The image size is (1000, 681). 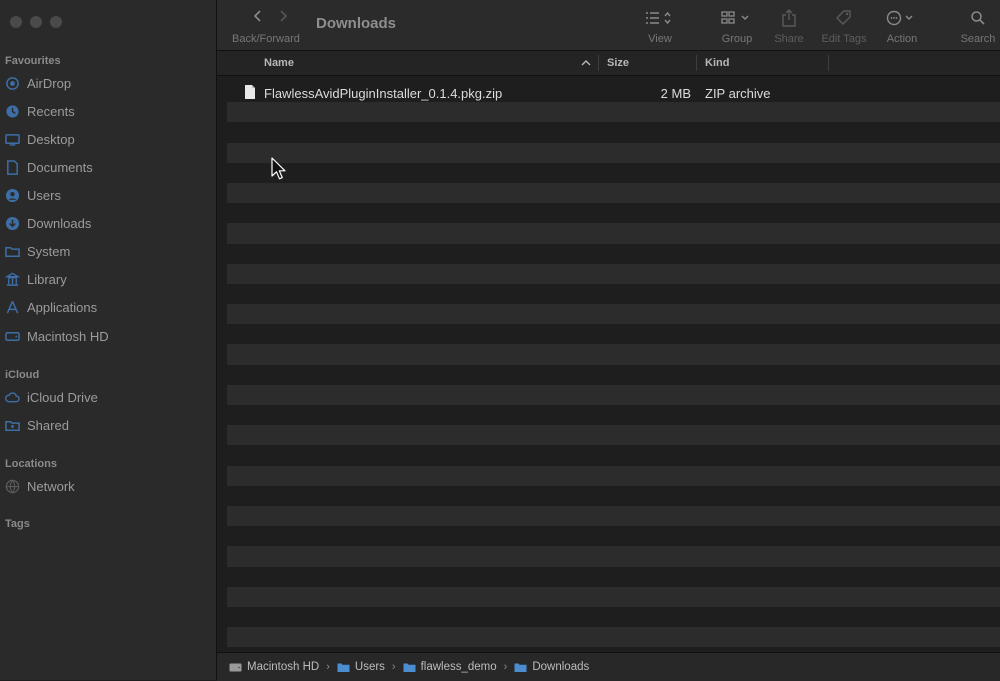 What do you see at coordinates (660, 26) in the screenshot?
I see `view-button: View` at bounding box center [660, 26].